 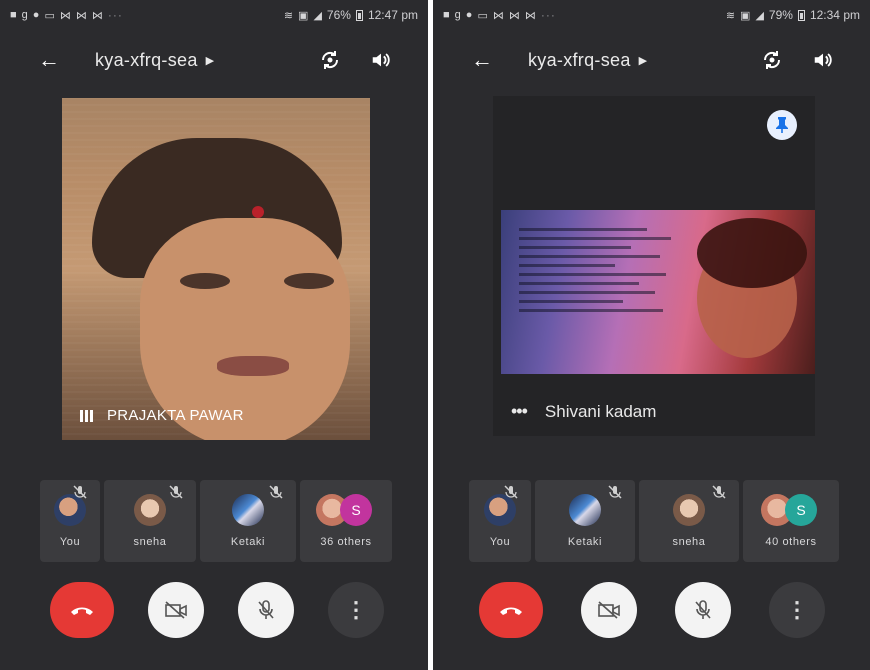 I want to click on speaker-name: PRAJAKTA PAWAR, so click(x=175, y=415).